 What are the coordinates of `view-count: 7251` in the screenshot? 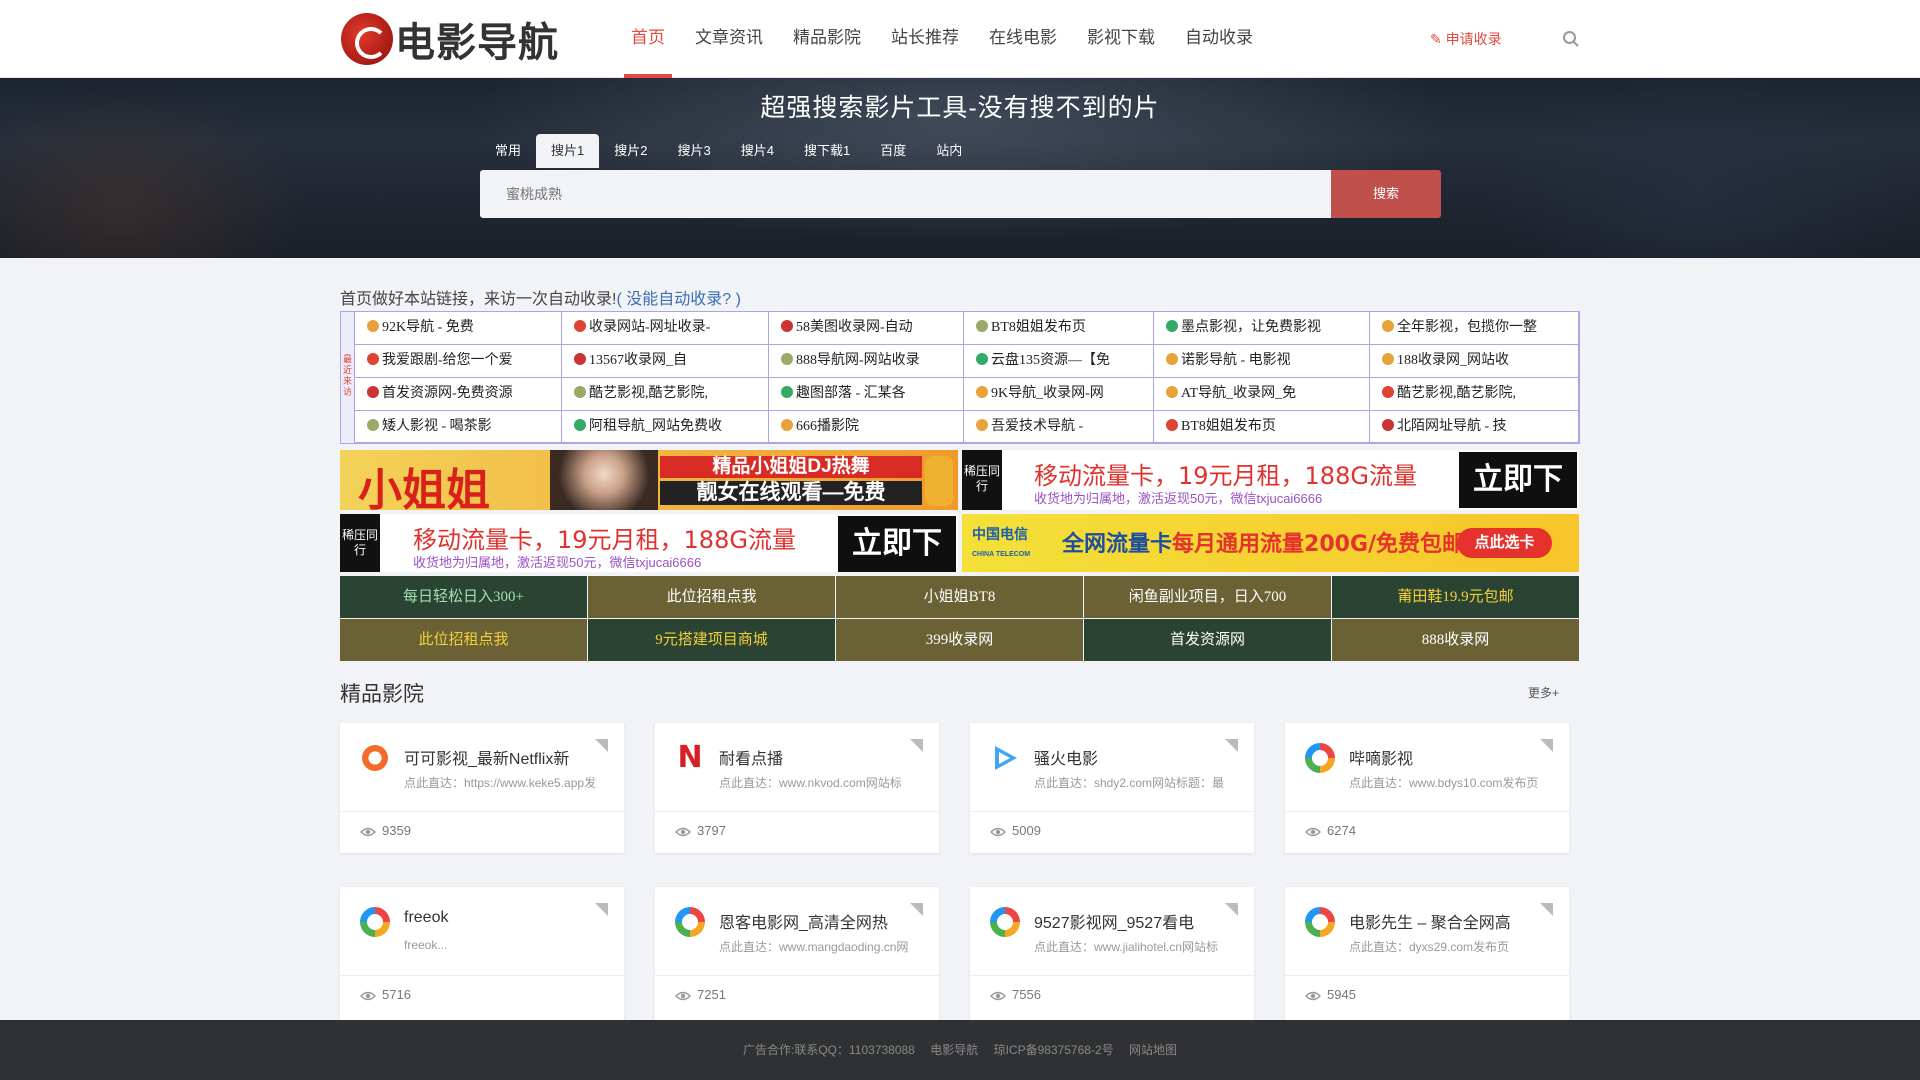 It's located at (711, 994).